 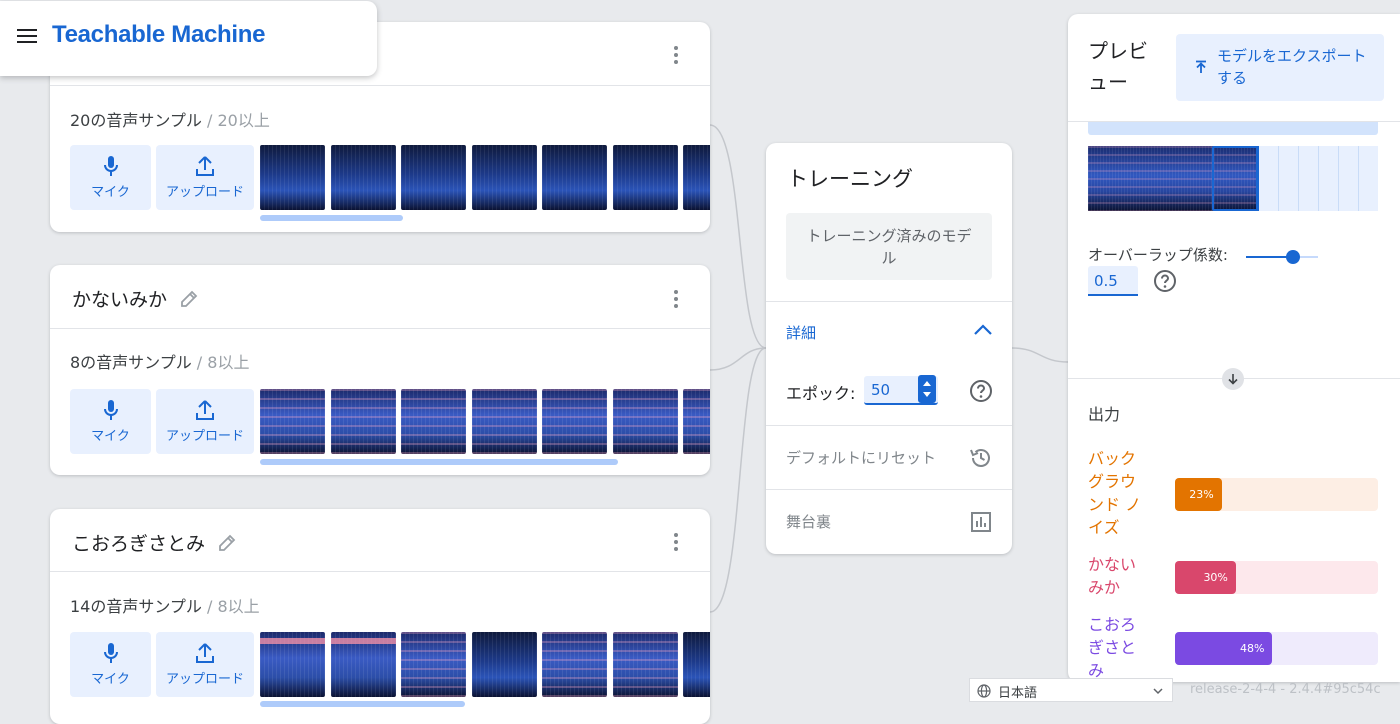 I want to click on menu-icon, so click(x=27, y=36).